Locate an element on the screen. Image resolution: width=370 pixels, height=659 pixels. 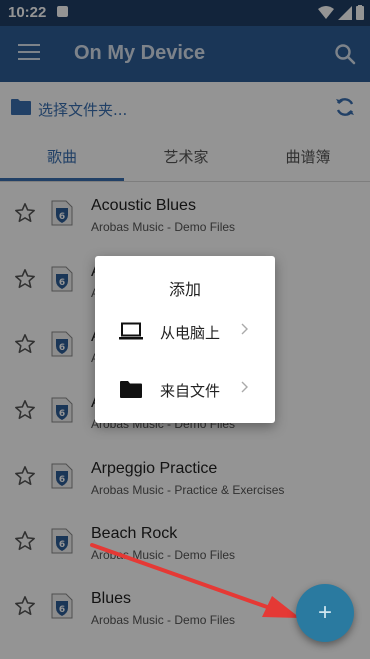
option-label: 来自文件 is located at coordinates (190, 391).